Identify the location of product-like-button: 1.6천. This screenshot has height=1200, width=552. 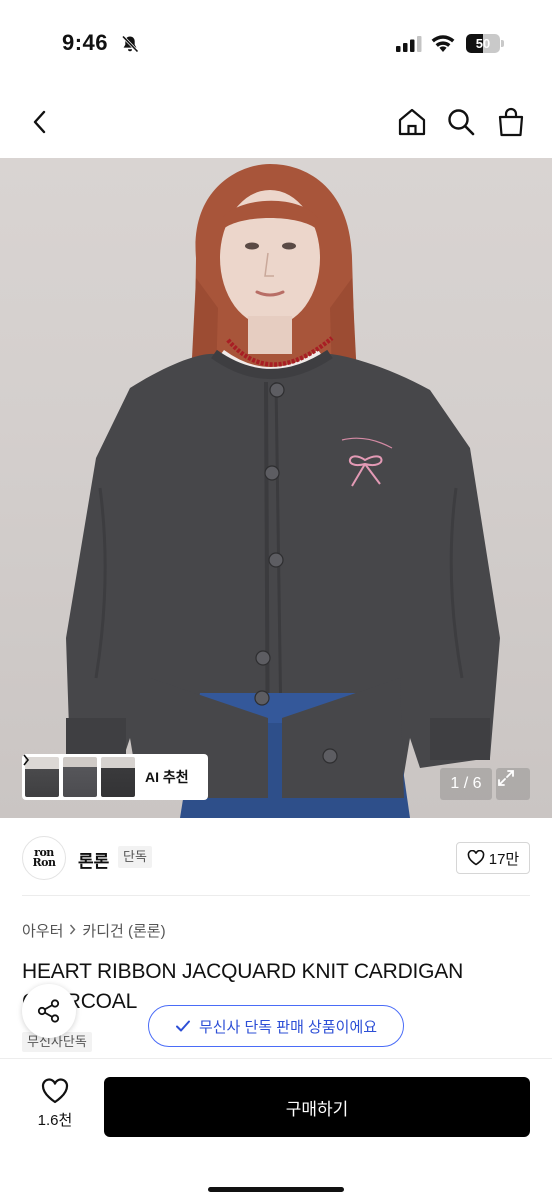
(55, 1107).